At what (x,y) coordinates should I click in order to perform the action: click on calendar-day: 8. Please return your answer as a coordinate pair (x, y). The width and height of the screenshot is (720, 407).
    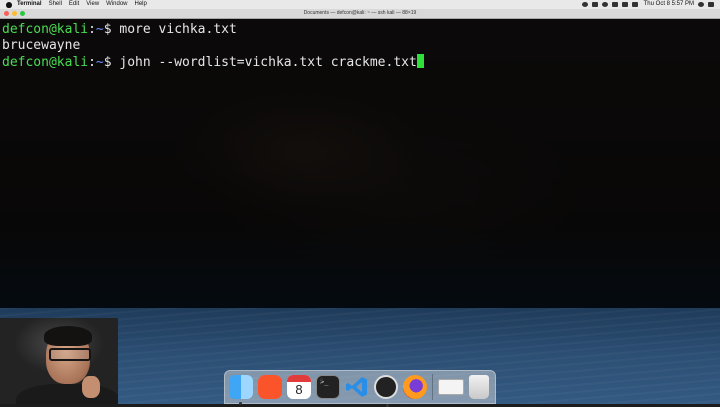
    Looking at the image, I should click on (299, 389).